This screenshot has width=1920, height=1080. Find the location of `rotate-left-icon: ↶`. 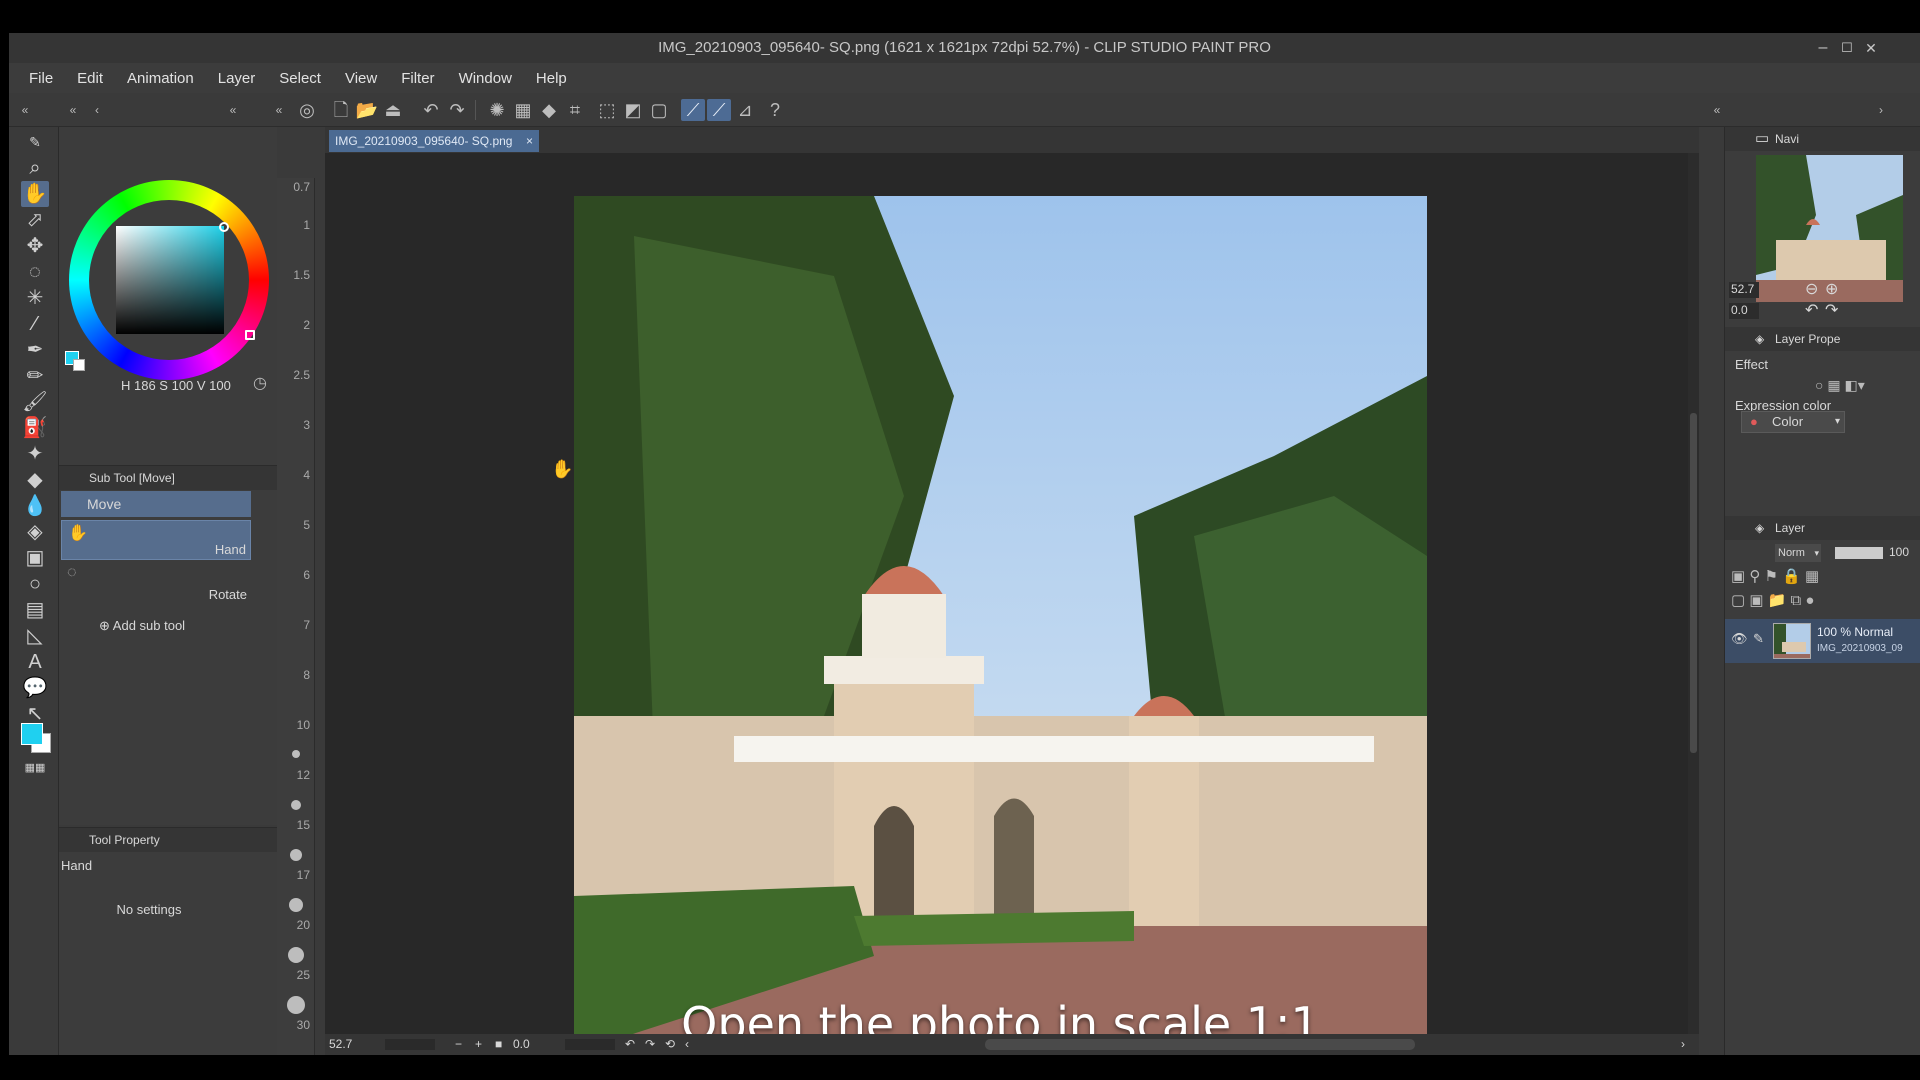

rotate-left-icon: ↶ is located at coordinates (630, 1044).